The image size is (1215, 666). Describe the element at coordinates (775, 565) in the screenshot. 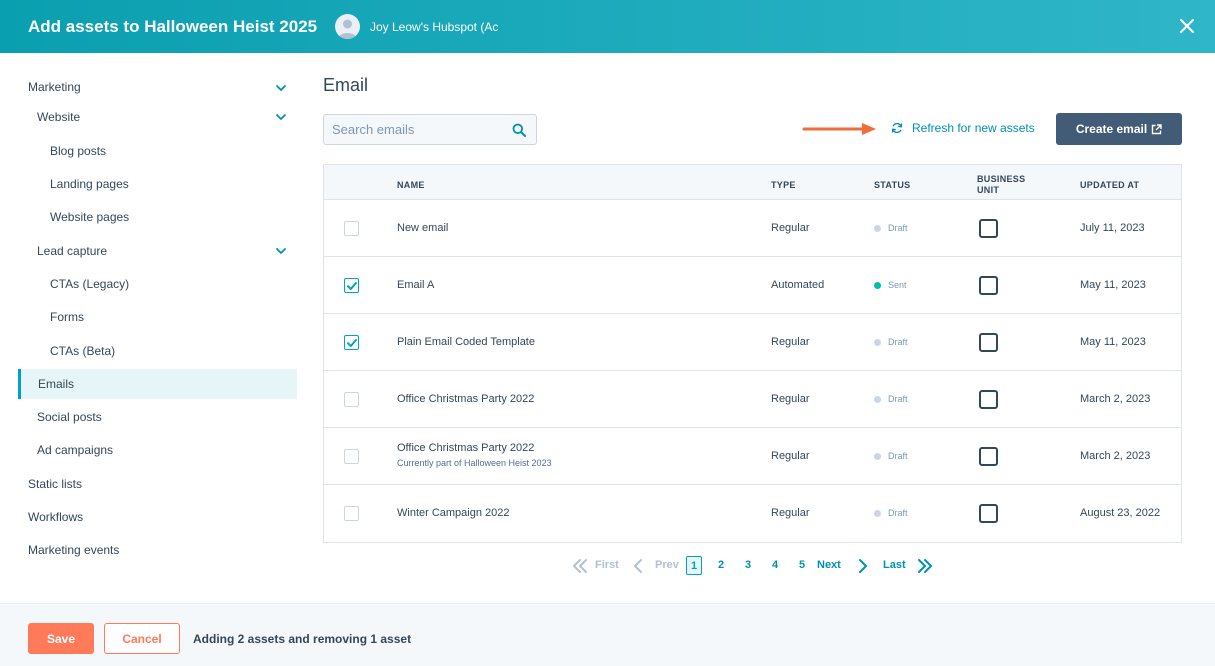

I see `pagination-page: 4` at that location.